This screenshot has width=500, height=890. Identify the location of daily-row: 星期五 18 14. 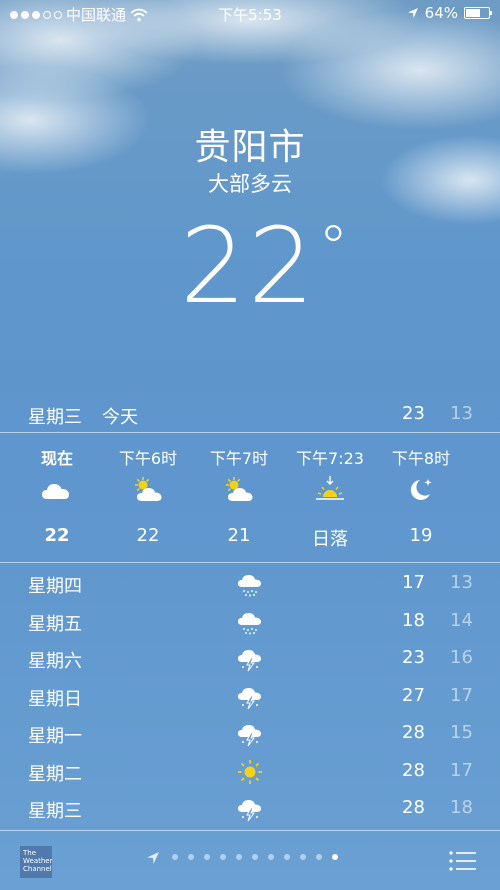
(250, 622).